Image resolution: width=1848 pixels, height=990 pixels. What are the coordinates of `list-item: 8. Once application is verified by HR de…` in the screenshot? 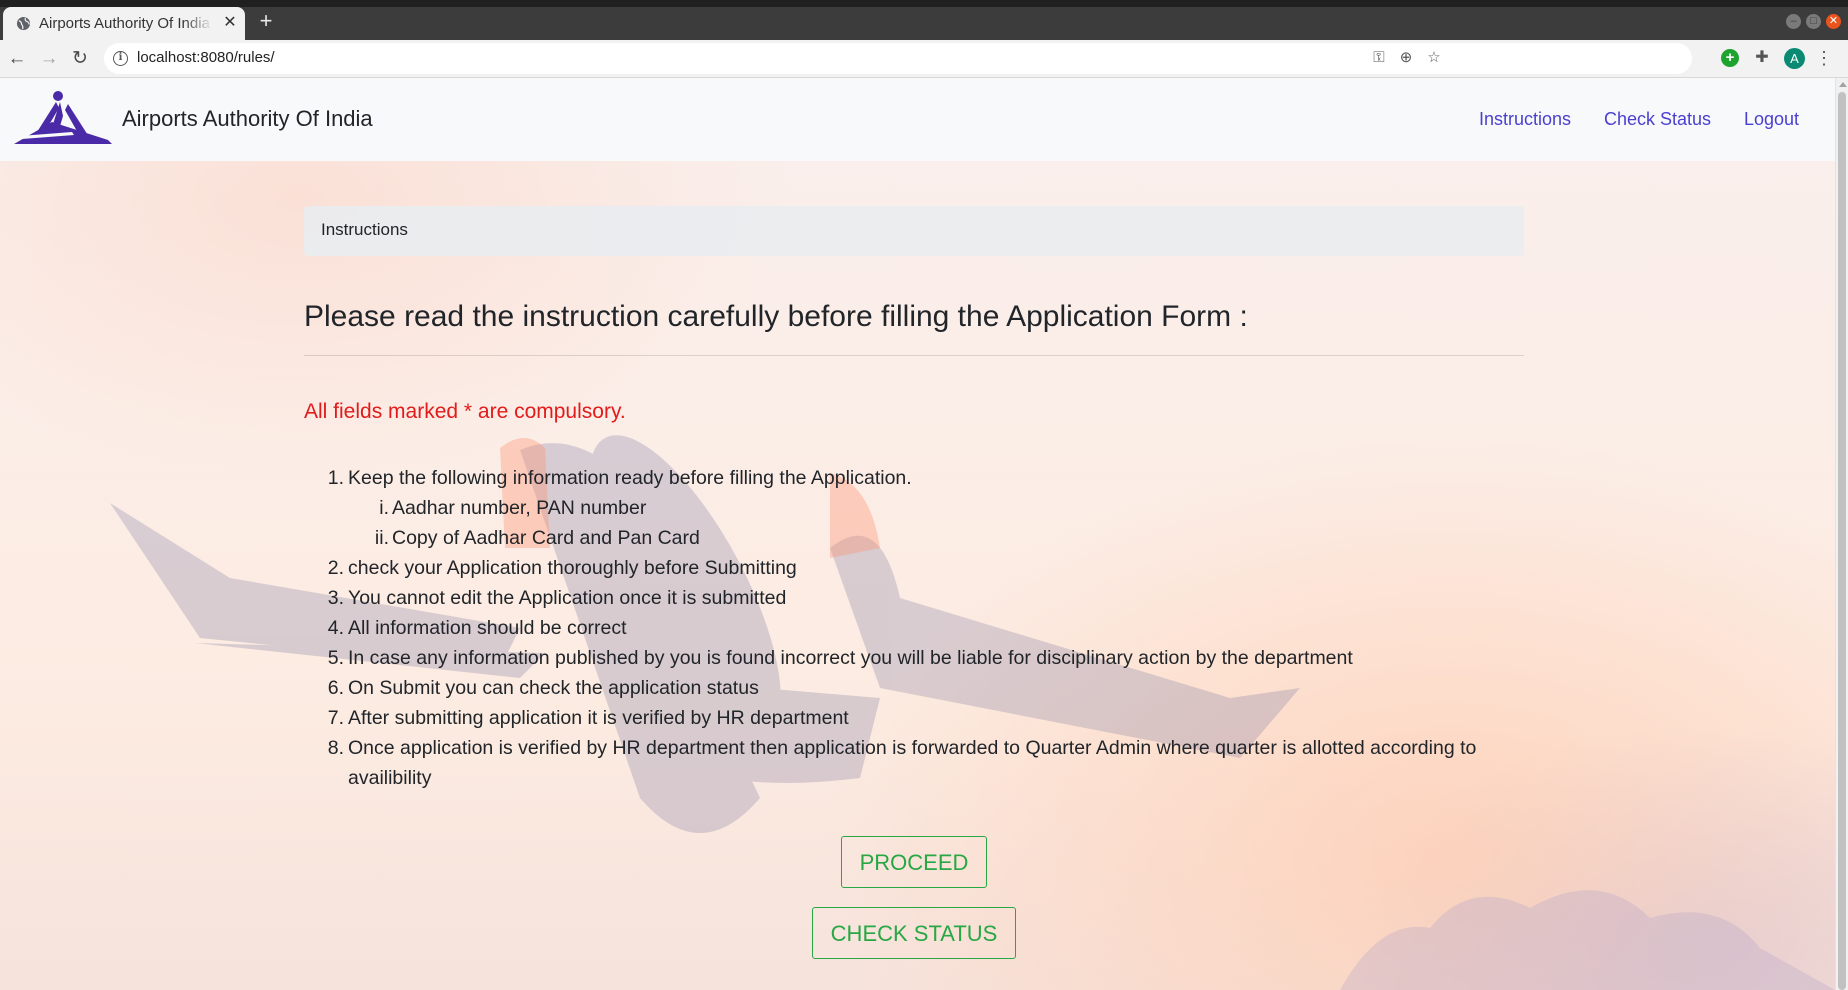 It's located at (914, 763).